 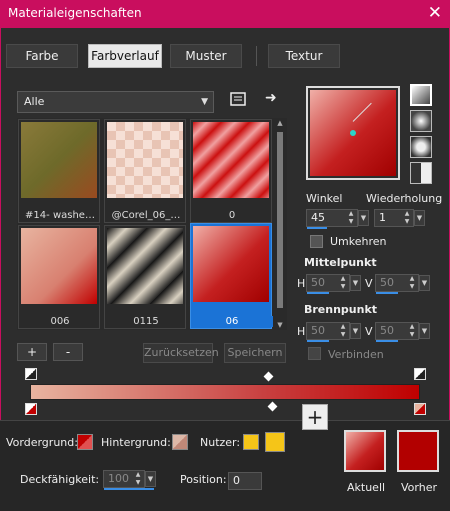 What do you see at coordinates (85, 442) in the screenshot?
I see `foreground-swatch` at bounding box center [85, 442].